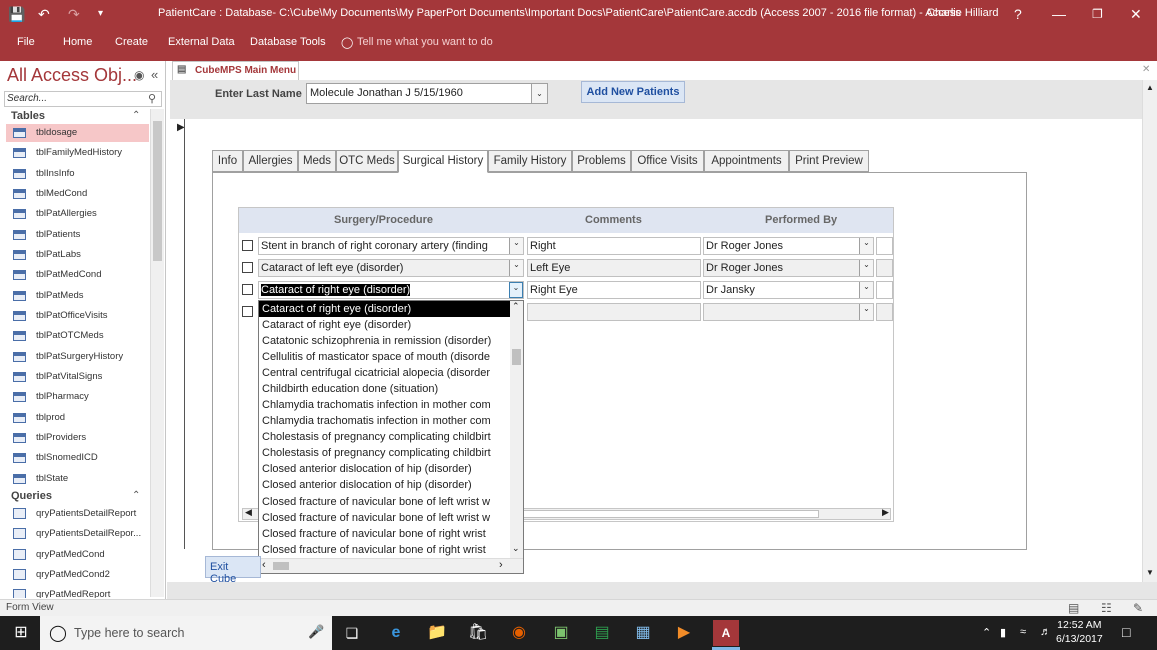  Describe the element at coordinates (77, 357) in the screenshot. I see `nav-table-item: tblPatSurgeryHistory` at that location.